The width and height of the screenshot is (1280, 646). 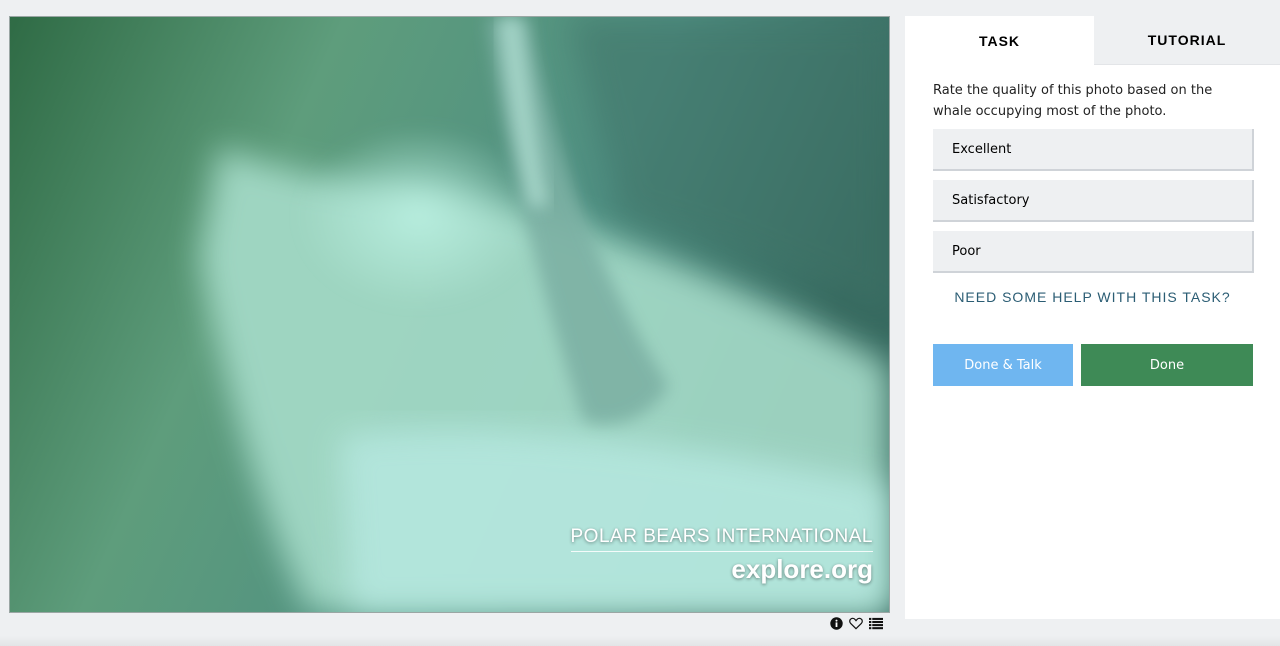 What do you see at coordinates (721, 539) in the screenshot?
I see `watermark-organization: POLAR BEARS INTERNATIONAL` at bounding box center [721, 539].